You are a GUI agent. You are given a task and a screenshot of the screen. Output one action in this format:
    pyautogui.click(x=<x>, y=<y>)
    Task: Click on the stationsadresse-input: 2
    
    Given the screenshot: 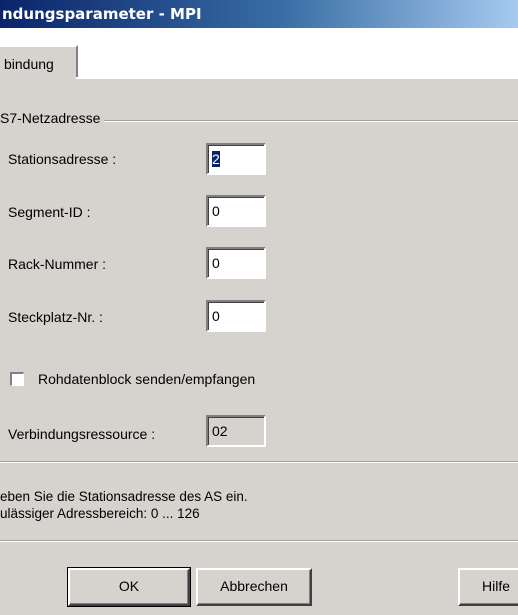 What is the action you would take?
    pyautogui.click(x=236, y=159)
    